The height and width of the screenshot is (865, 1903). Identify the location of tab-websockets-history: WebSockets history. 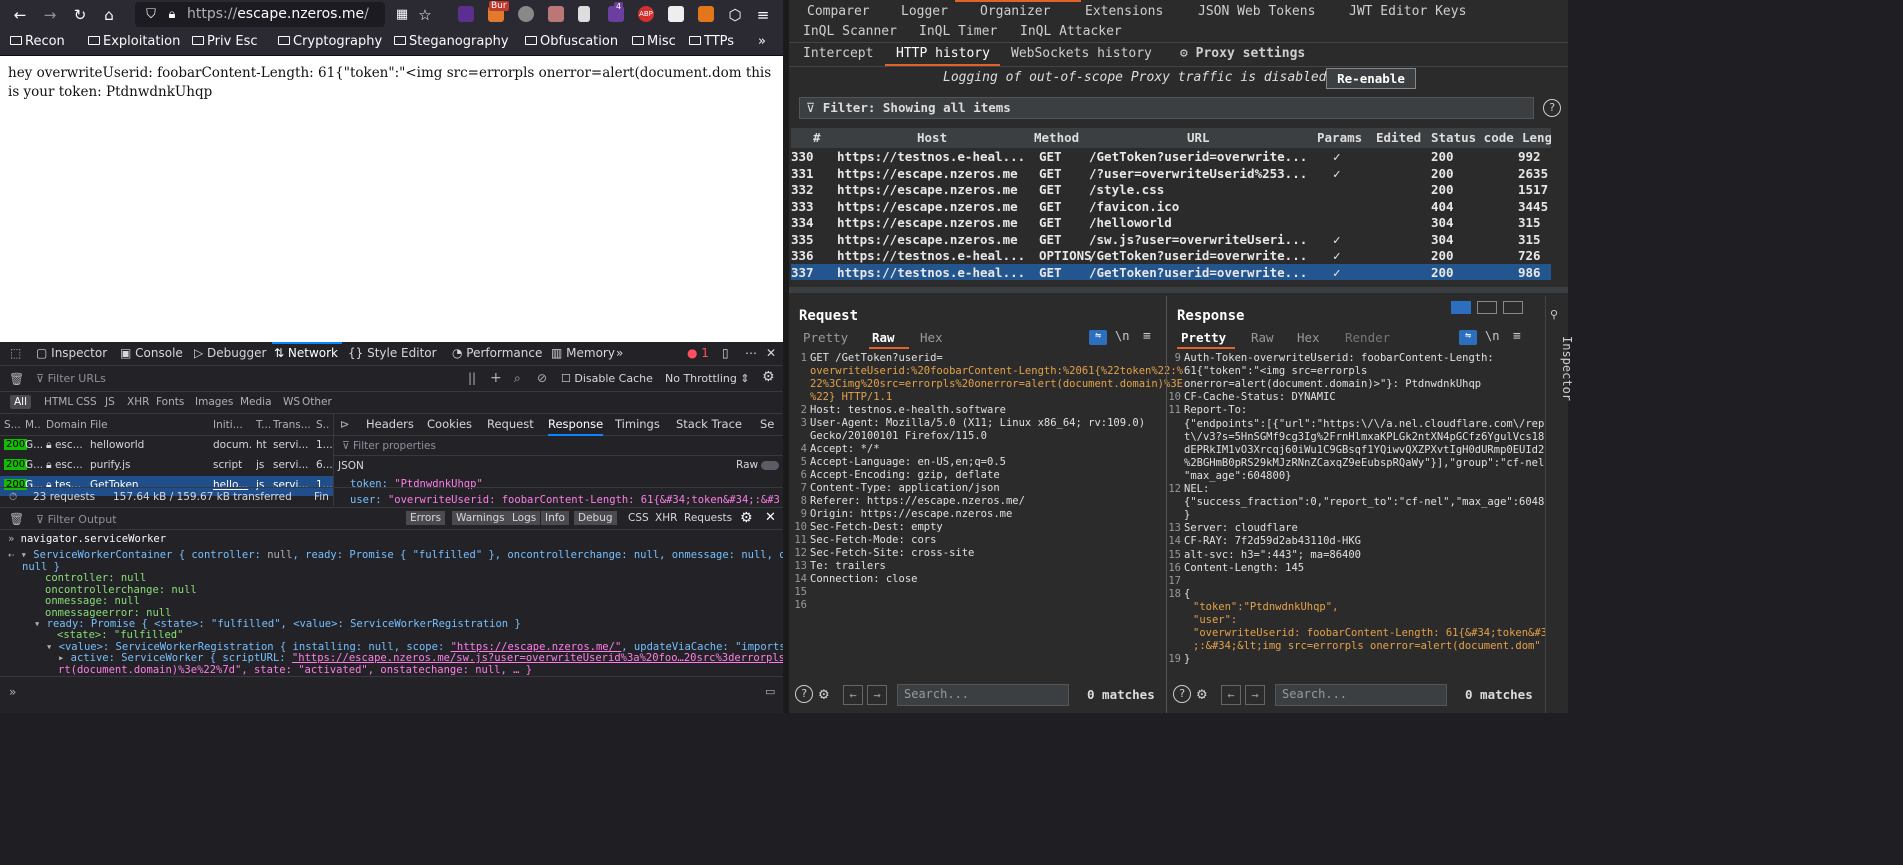
(1081, 53).